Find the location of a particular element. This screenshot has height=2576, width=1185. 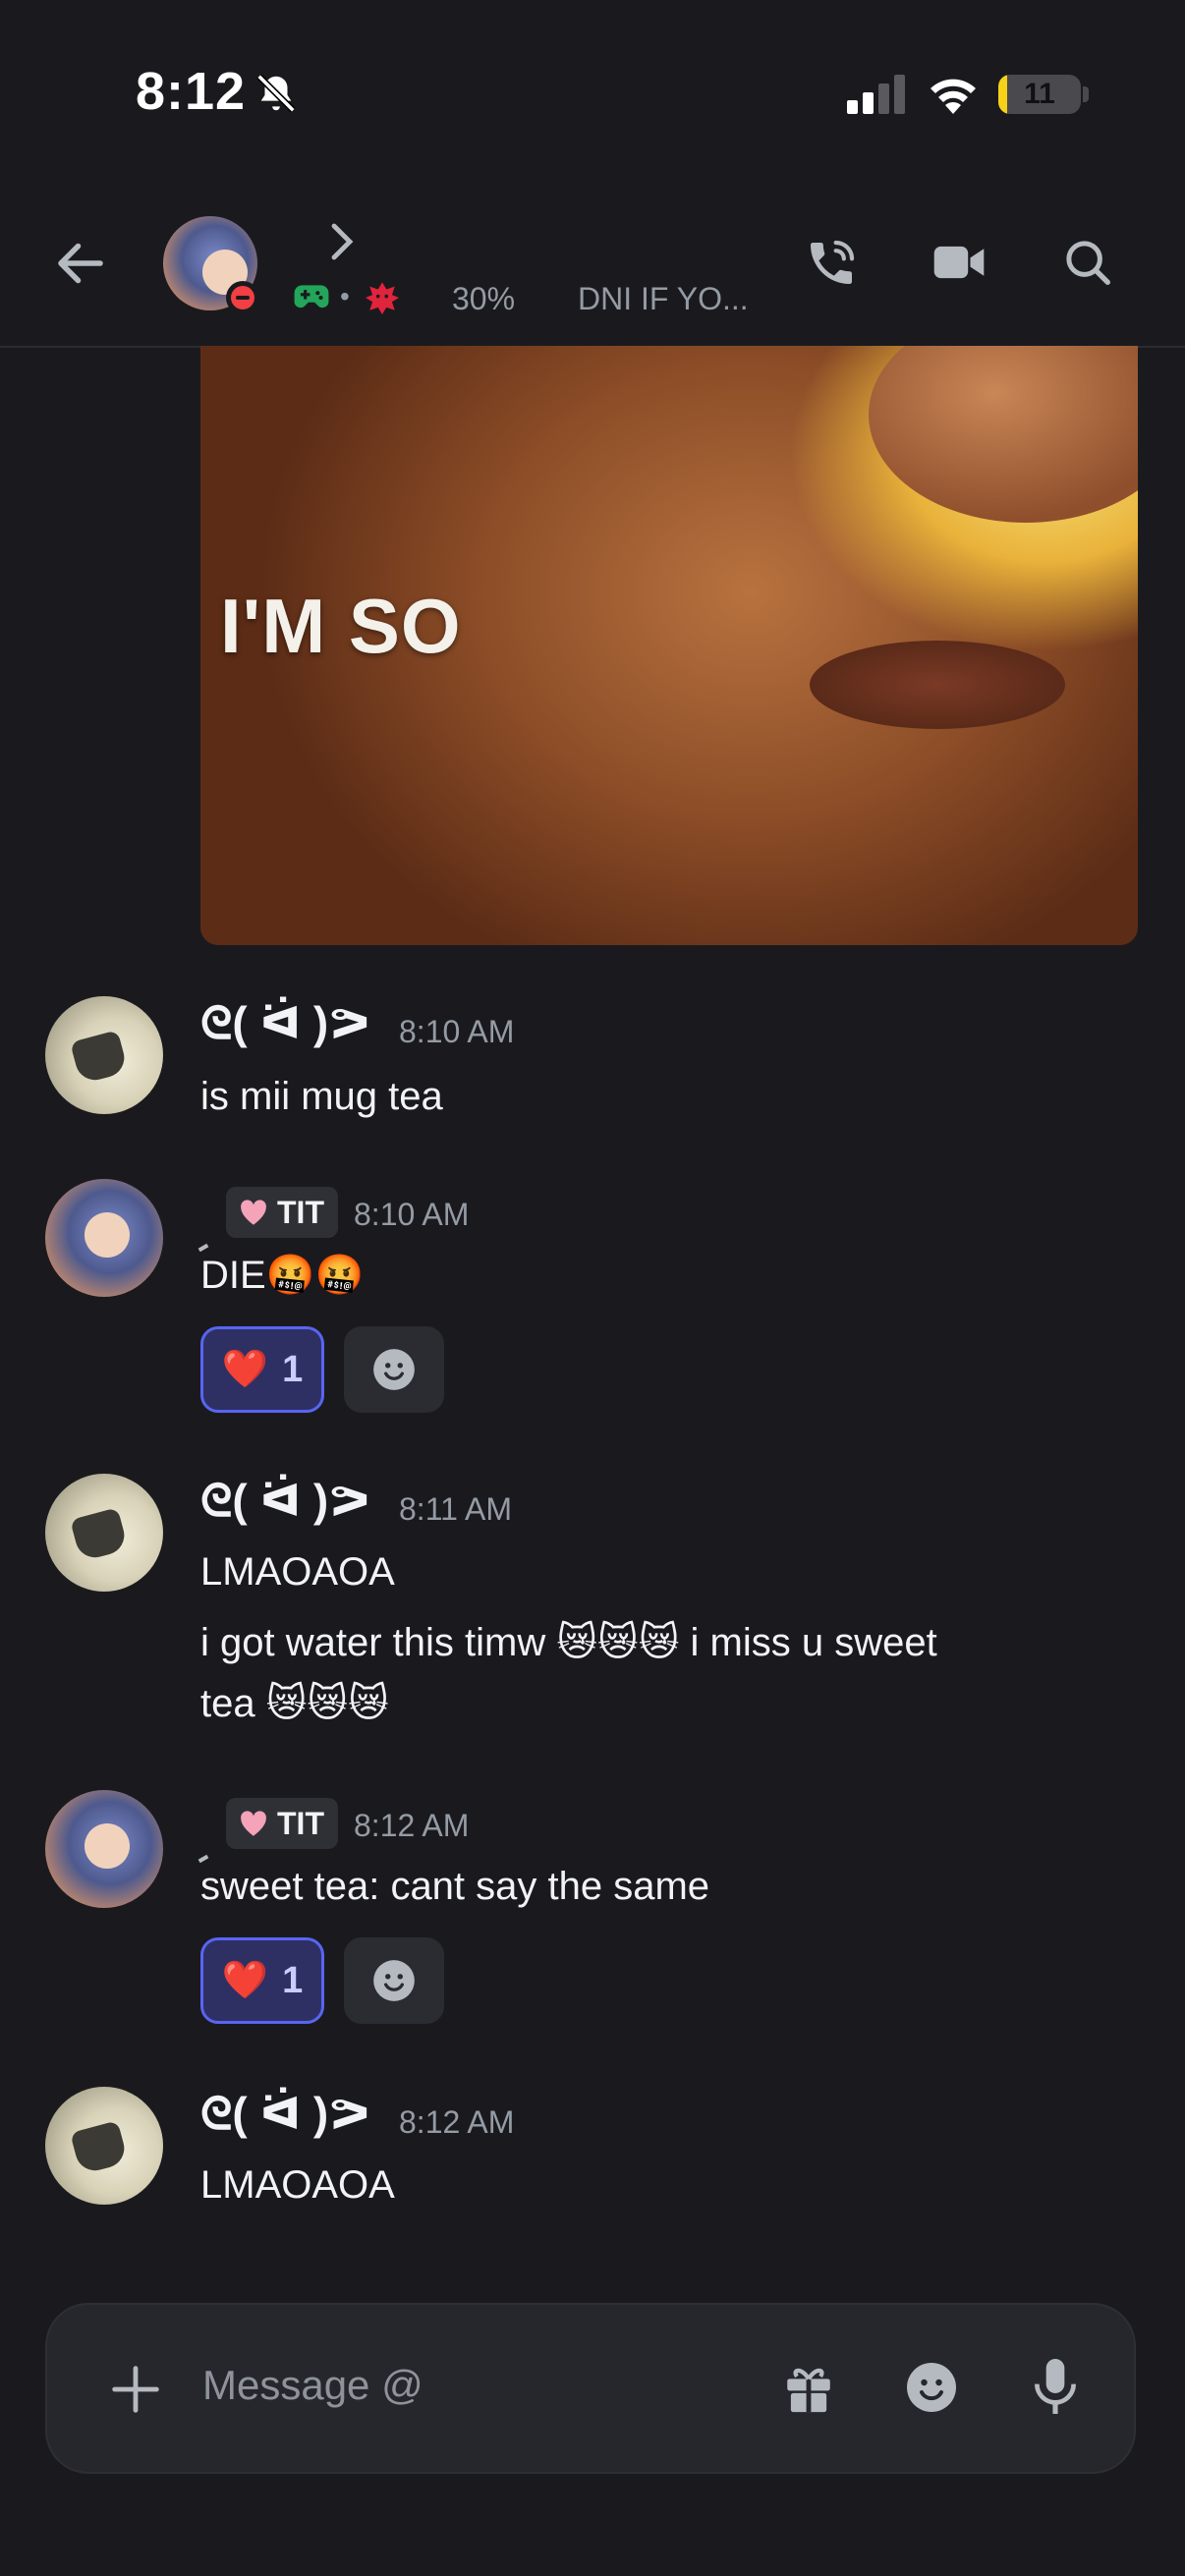

battery-indicator: 11 is located at coordinates (1040, 94).